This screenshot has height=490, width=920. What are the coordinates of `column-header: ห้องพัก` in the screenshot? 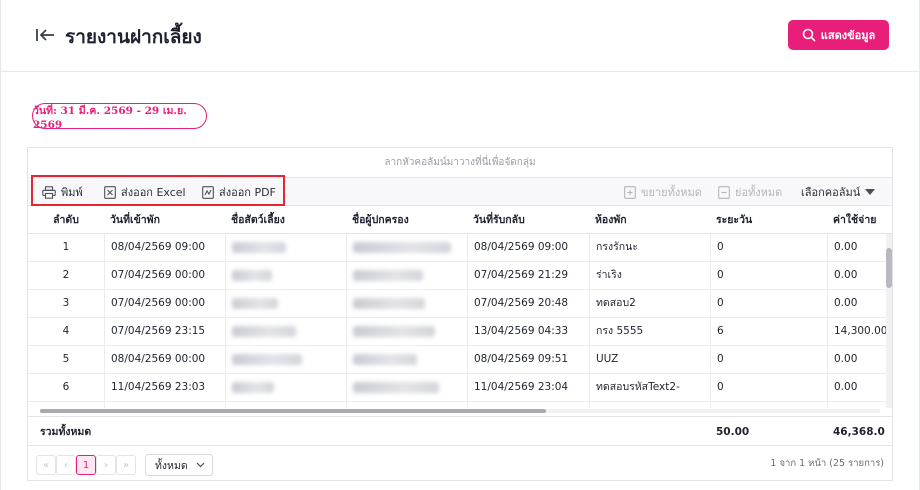 It's located at (649, 220).